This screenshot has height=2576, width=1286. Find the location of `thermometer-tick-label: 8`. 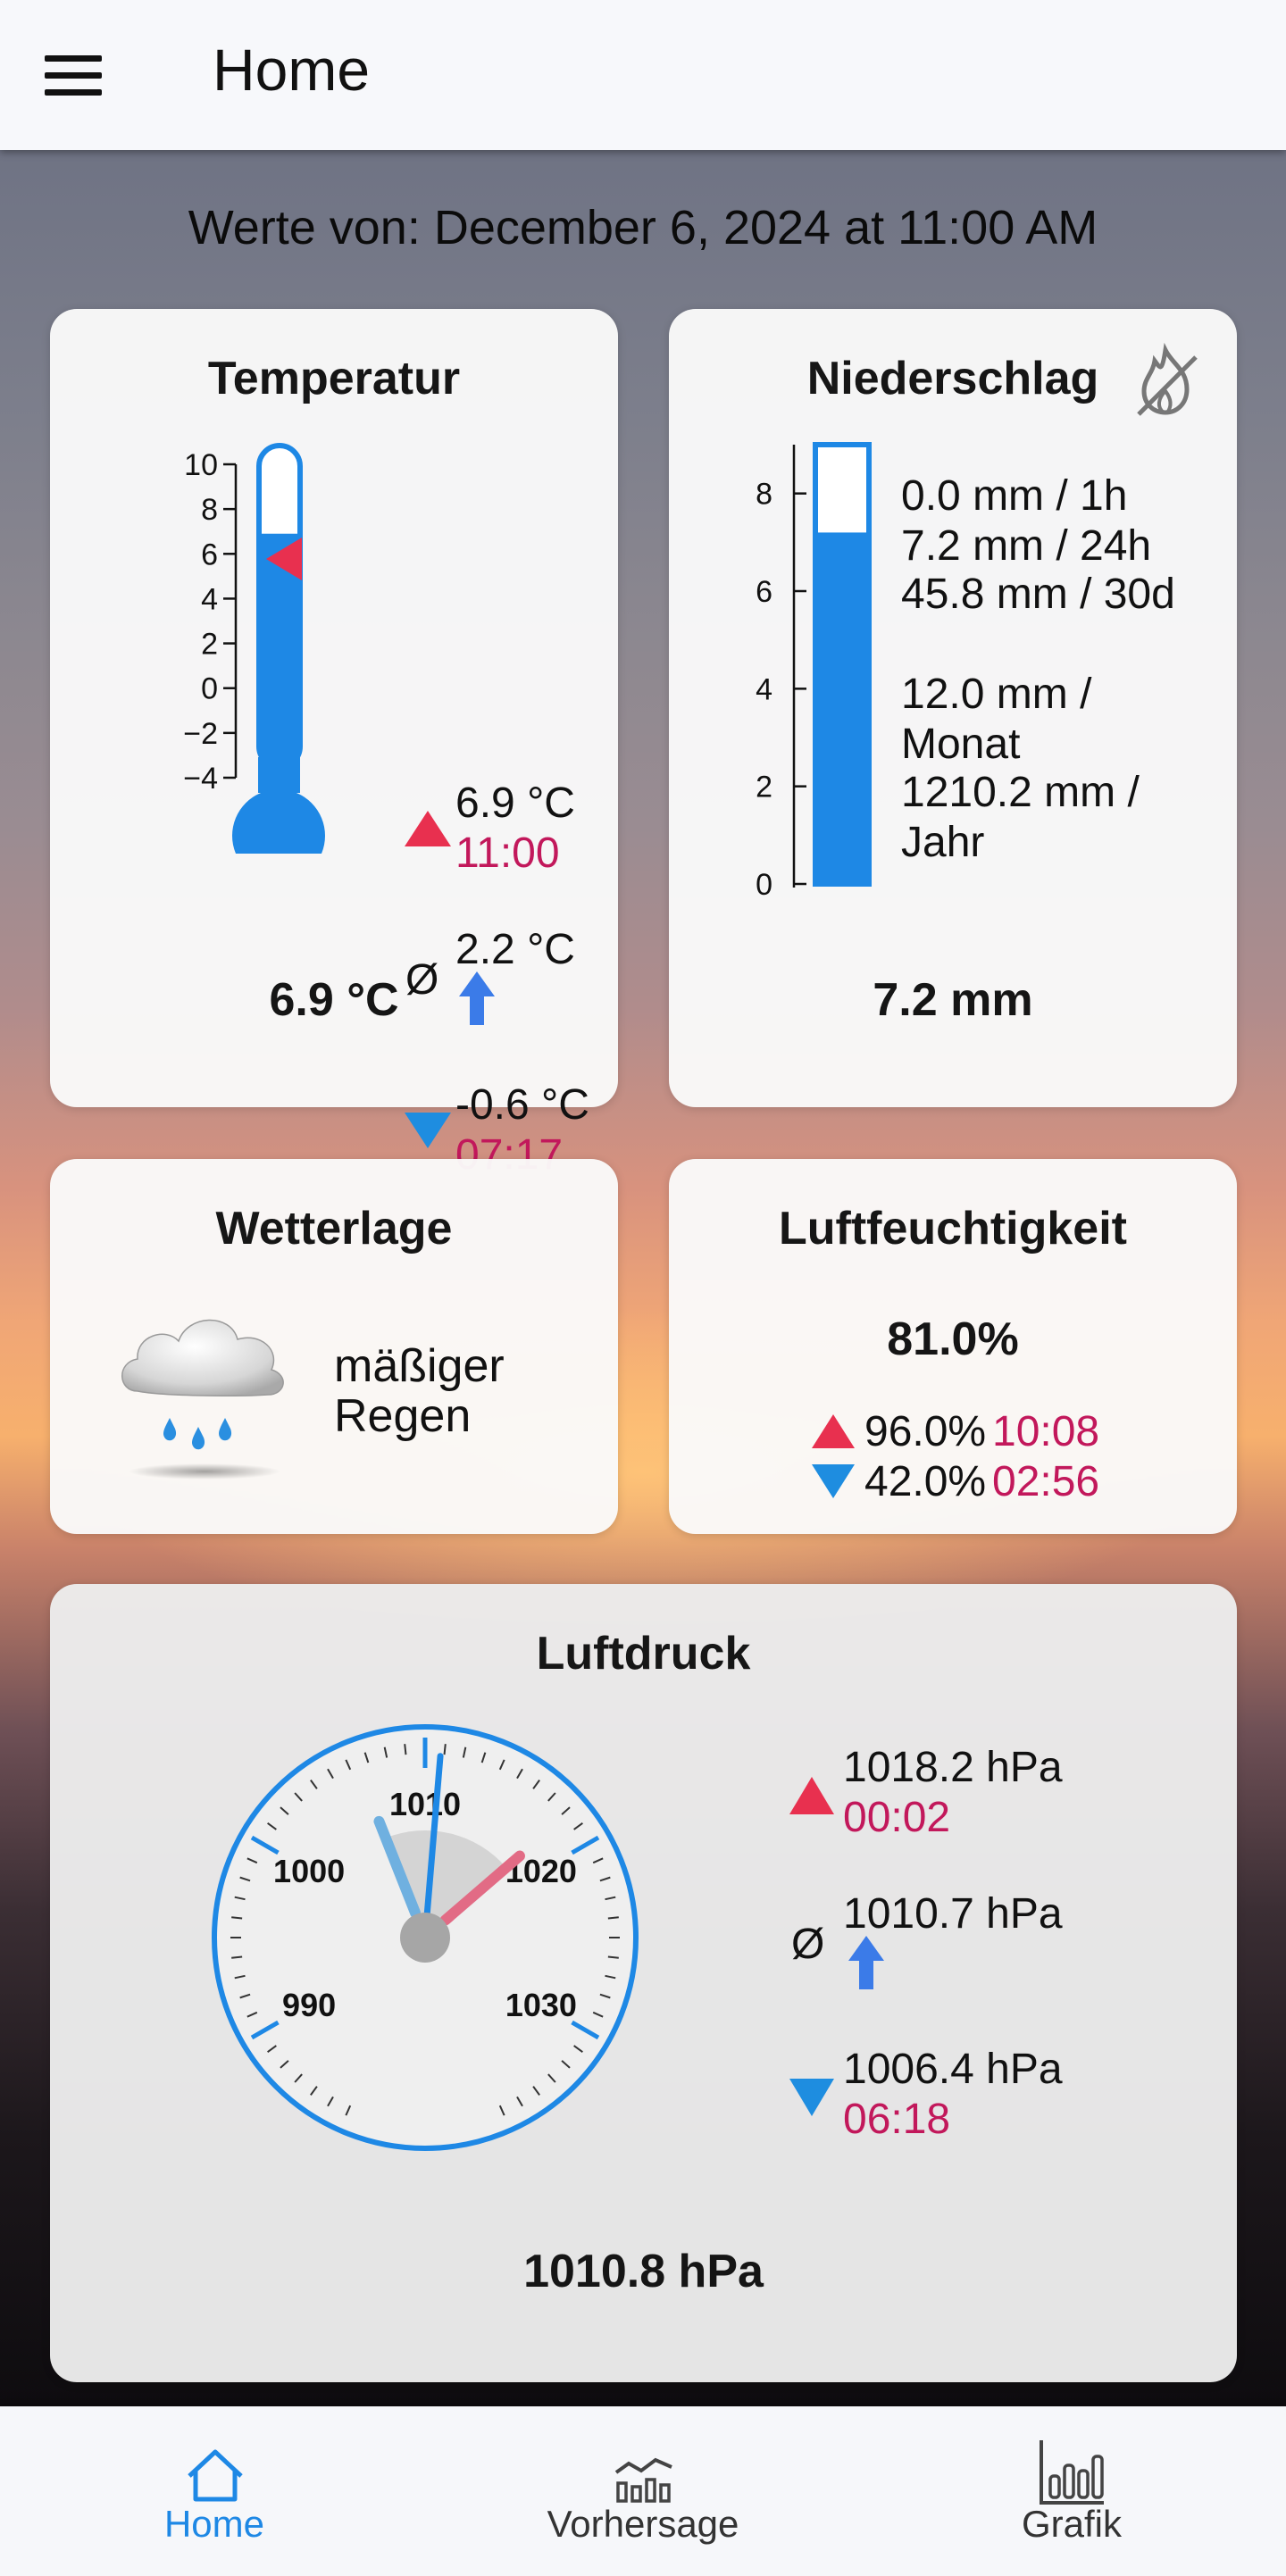

thermometer-tick-label: 8 is located at coordinates (210, 510).